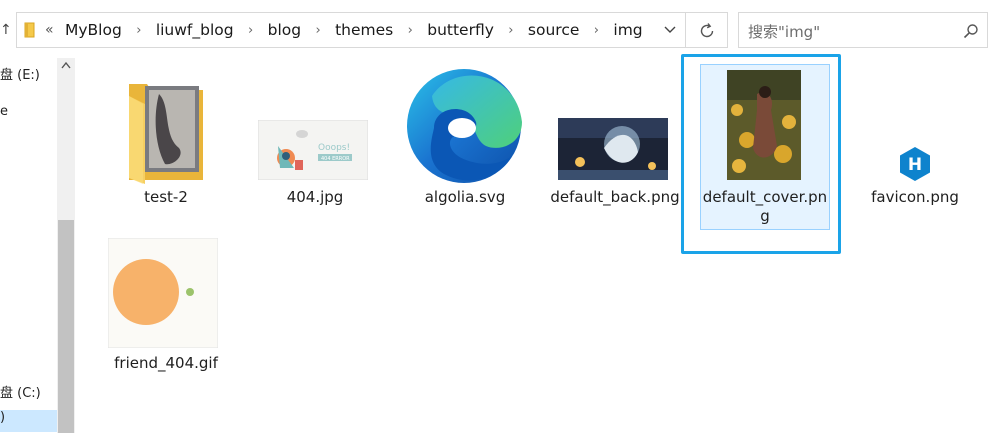  Describe the element at coordinates (49, 30) in the screenshot. I see `overflow-chevron: «` at that location.